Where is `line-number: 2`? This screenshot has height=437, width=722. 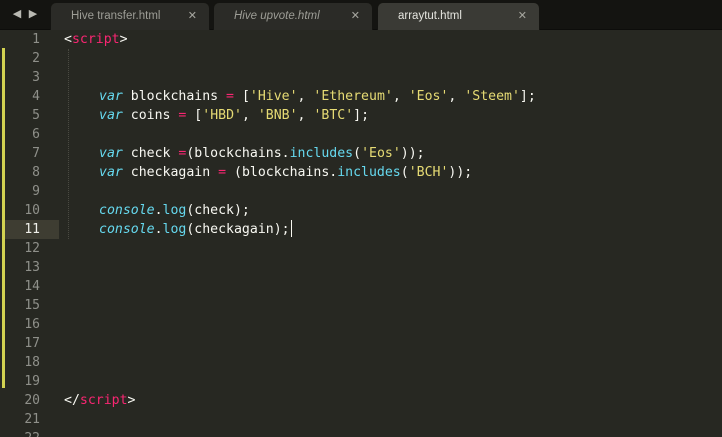
line-number: 2 is located at coordinates (36, 58).